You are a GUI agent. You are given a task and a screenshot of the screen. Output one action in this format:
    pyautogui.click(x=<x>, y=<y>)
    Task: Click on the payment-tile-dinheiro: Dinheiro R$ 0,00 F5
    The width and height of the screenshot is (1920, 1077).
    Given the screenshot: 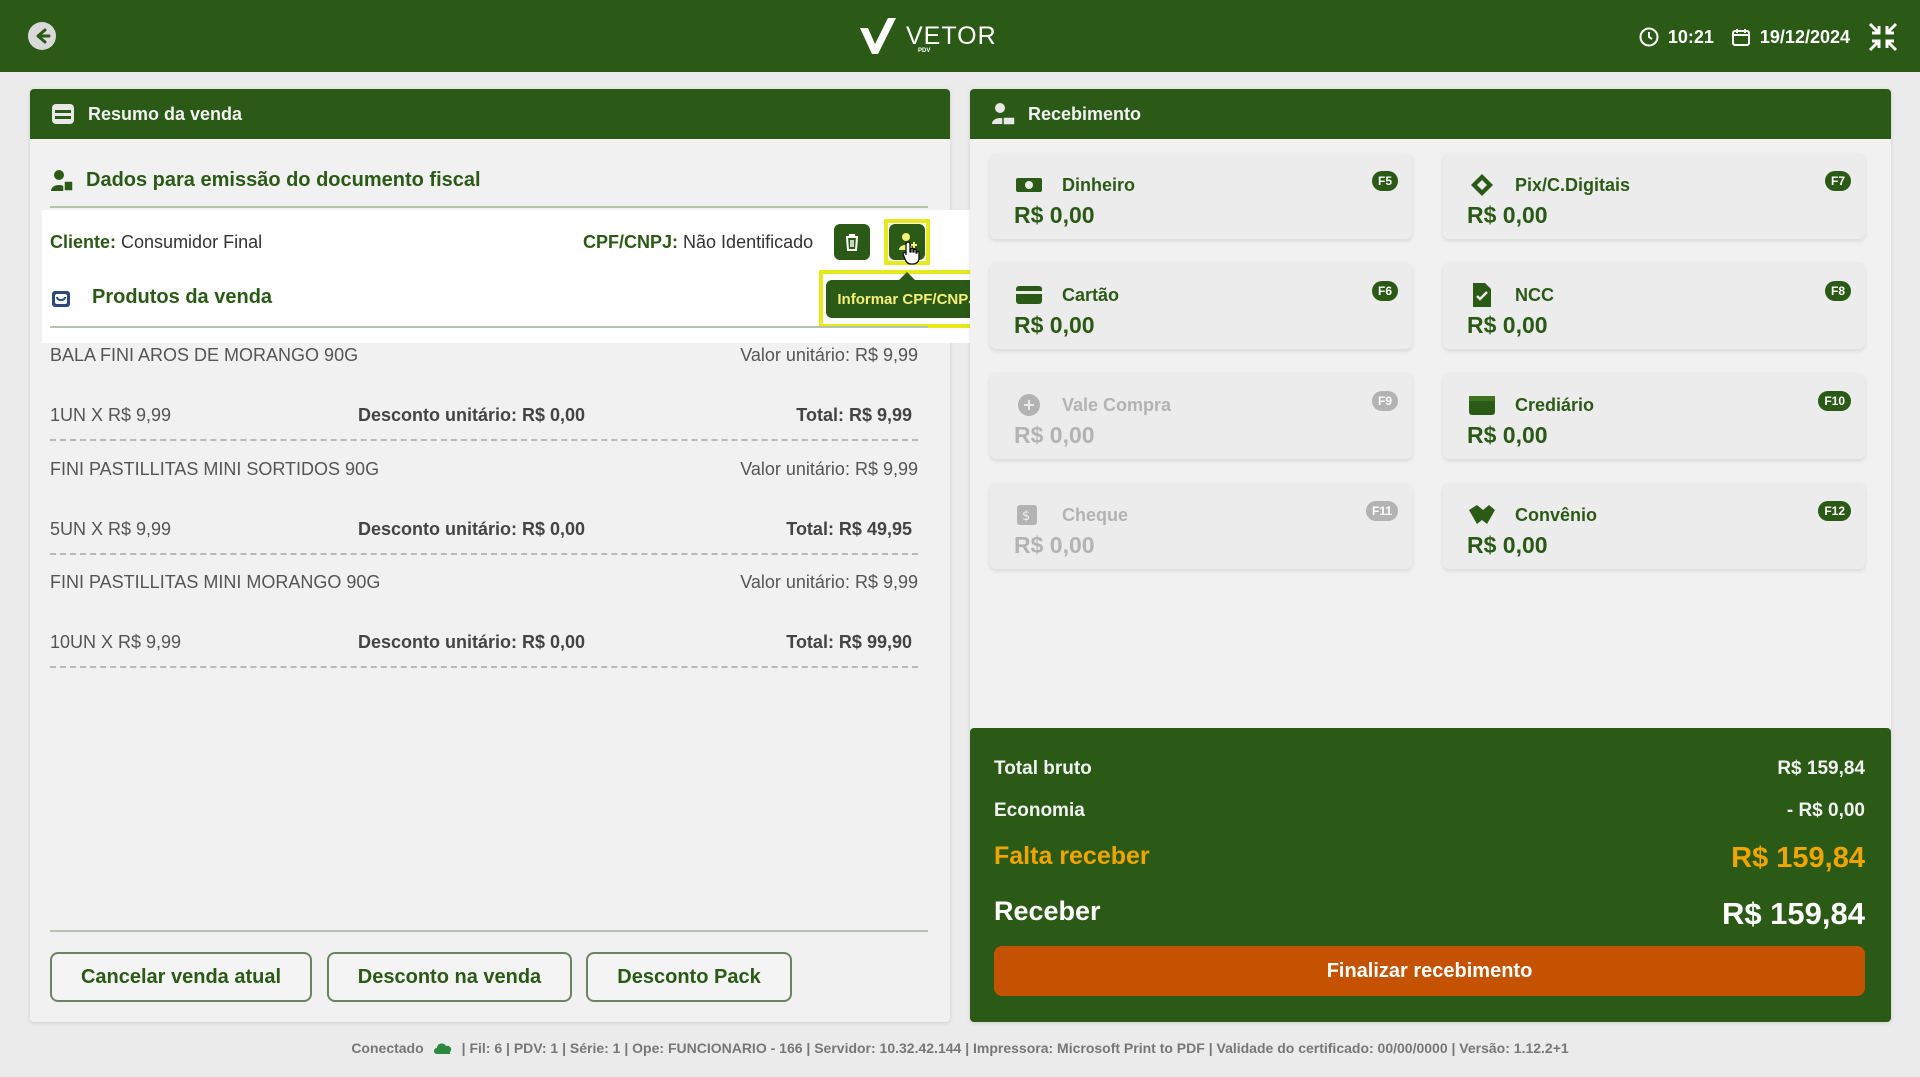 What is the action you would take?
    pyautogui.click(x=1201, y=196)
    